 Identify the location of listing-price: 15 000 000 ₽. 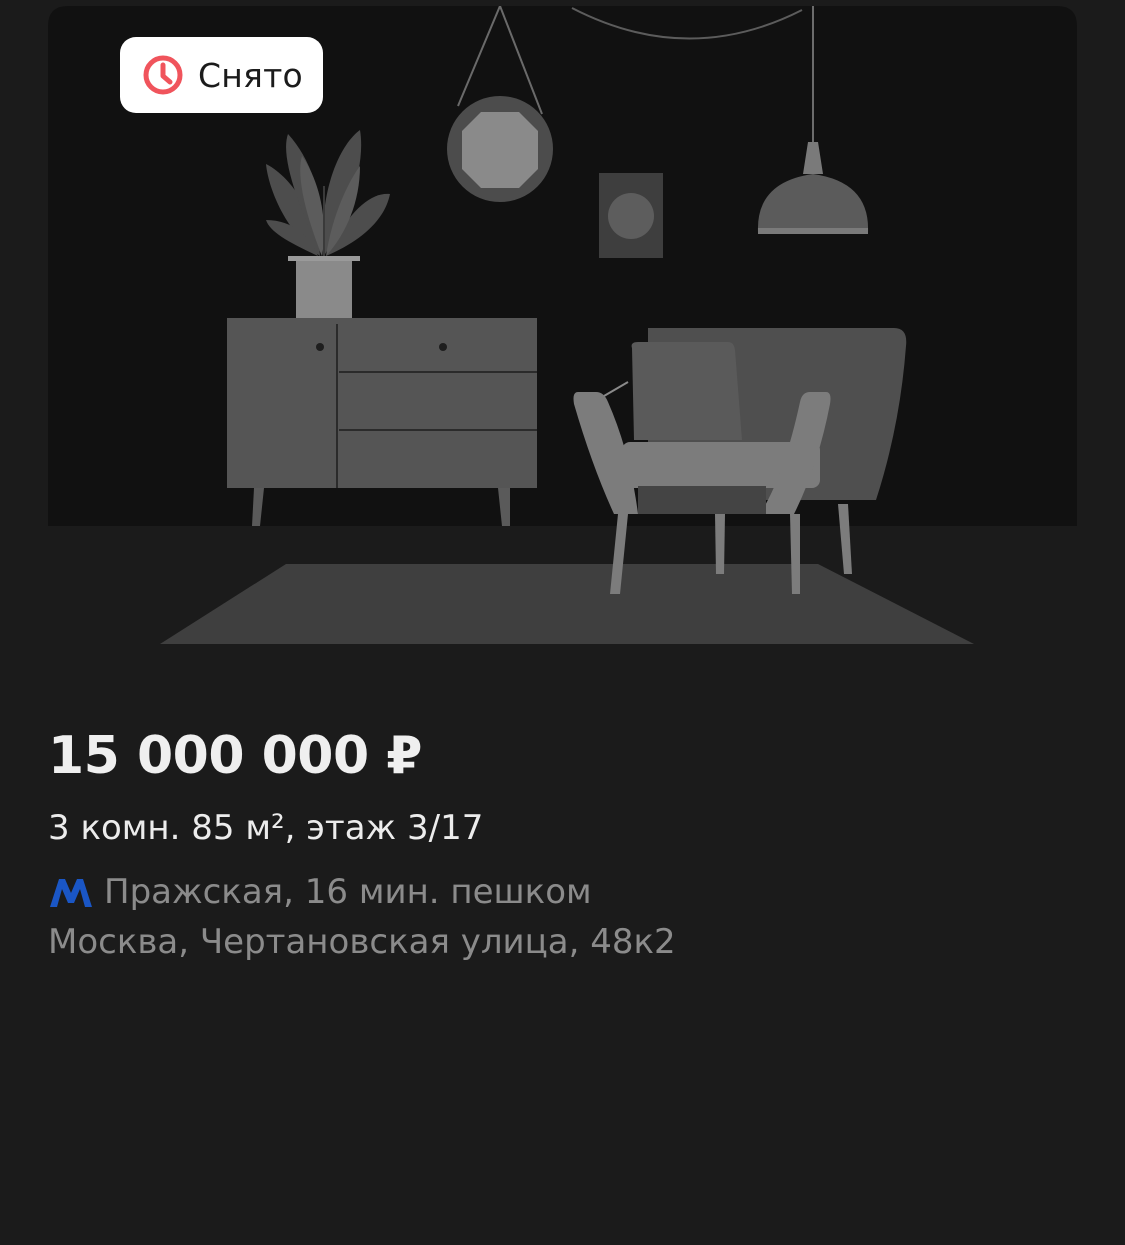
(235, 756).